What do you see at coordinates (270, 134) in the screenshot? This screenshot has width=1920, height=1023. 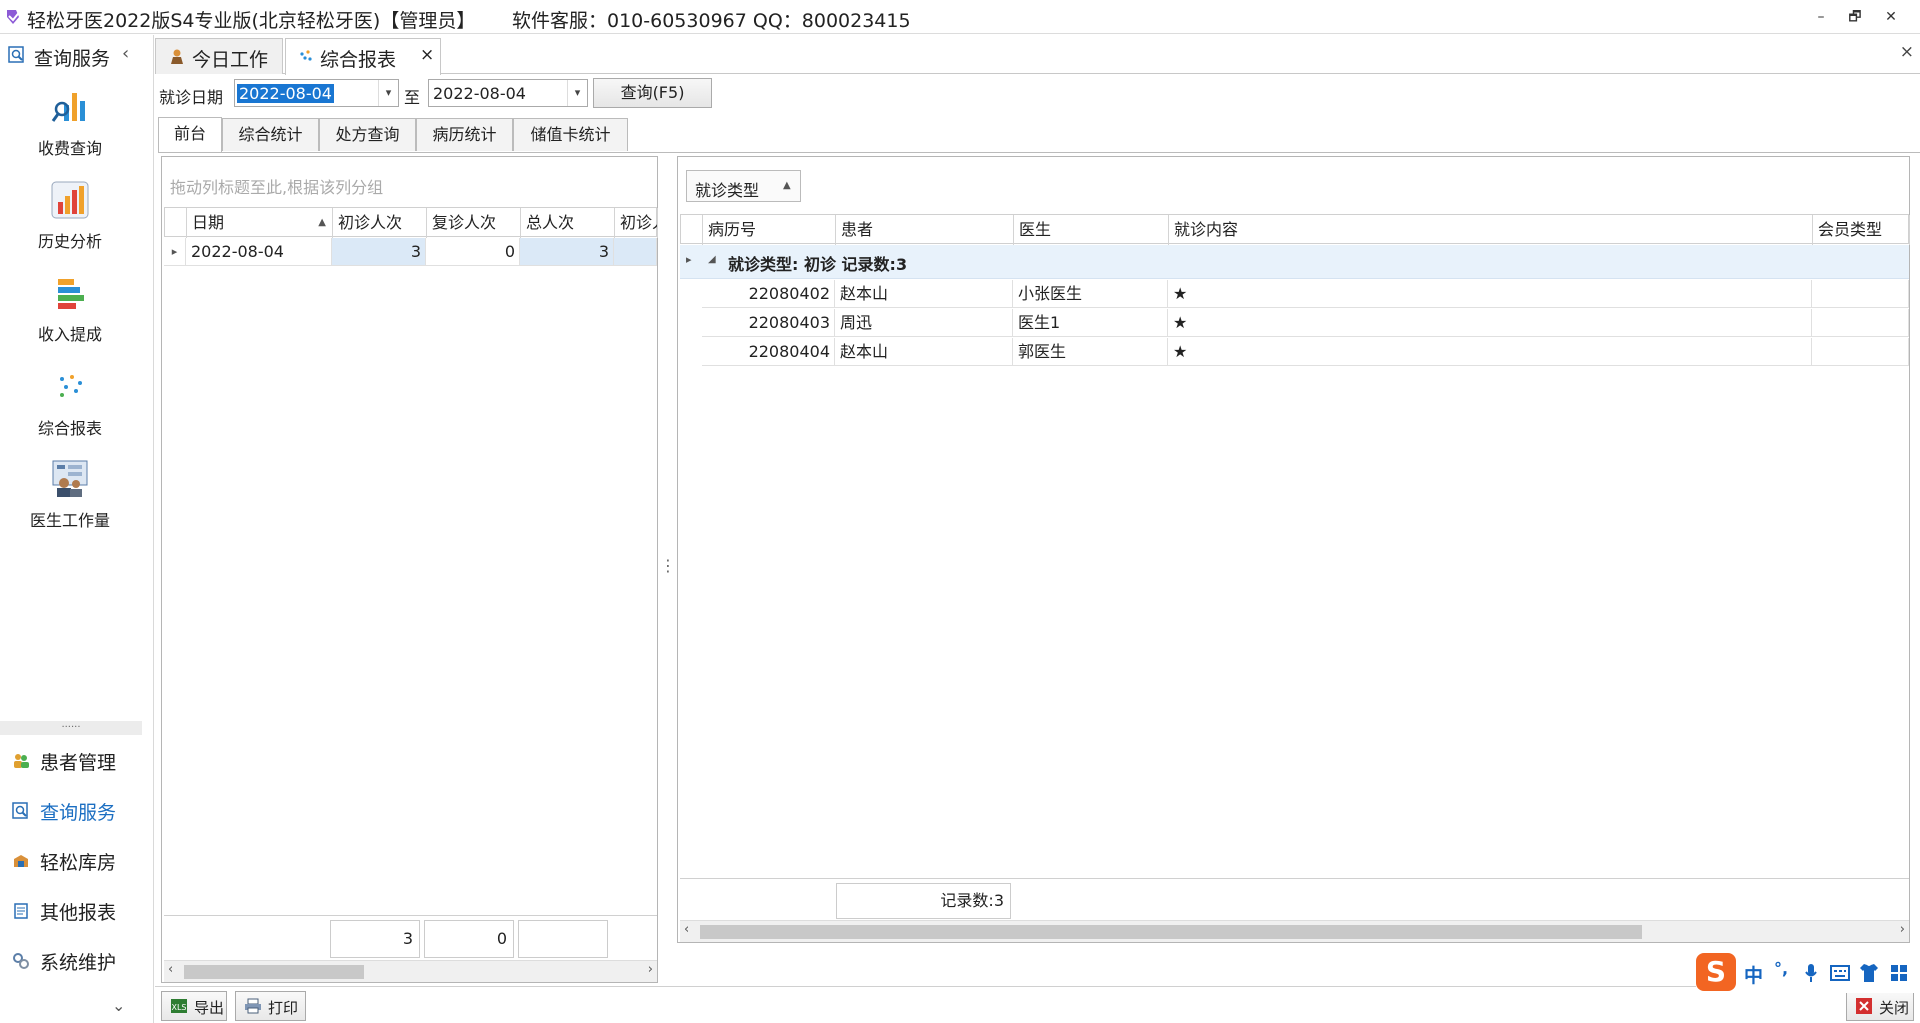 I see `subtab-comprehensive-stats: 综合统计` at bounding box center [270, 134].